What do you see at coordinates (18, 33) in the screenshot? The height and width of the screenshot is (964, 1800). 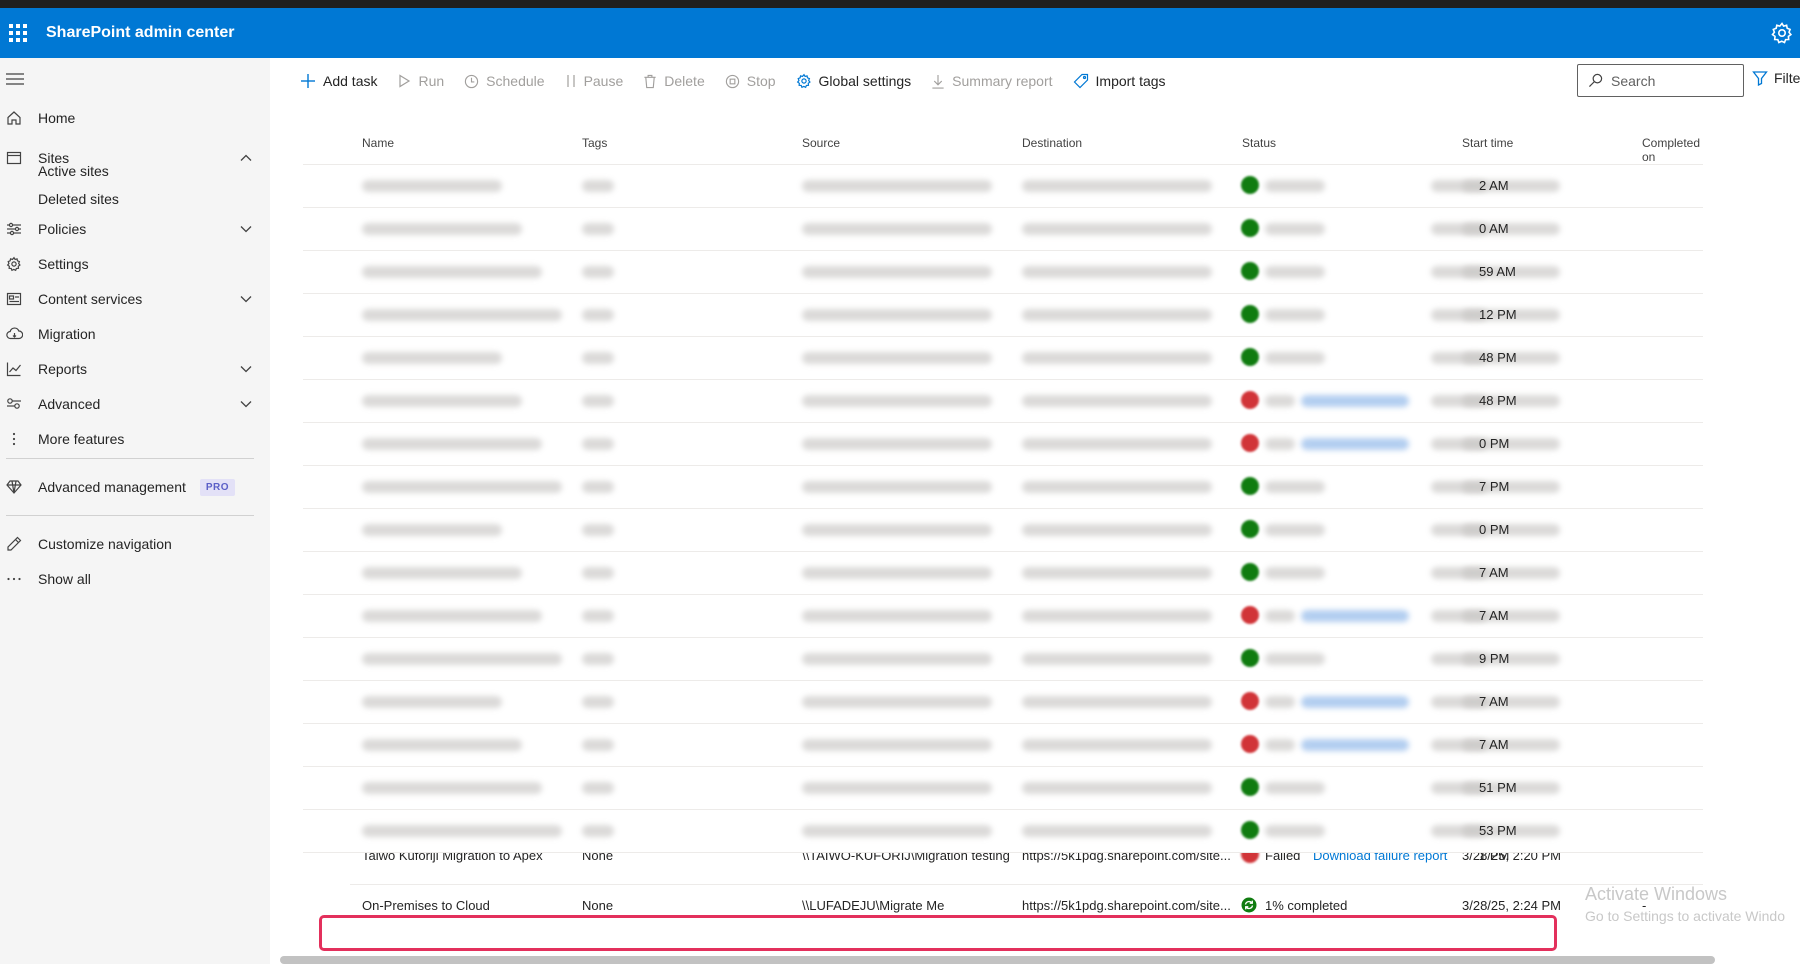 I see `app-launcher-icon` at bounding box center [18, 33].